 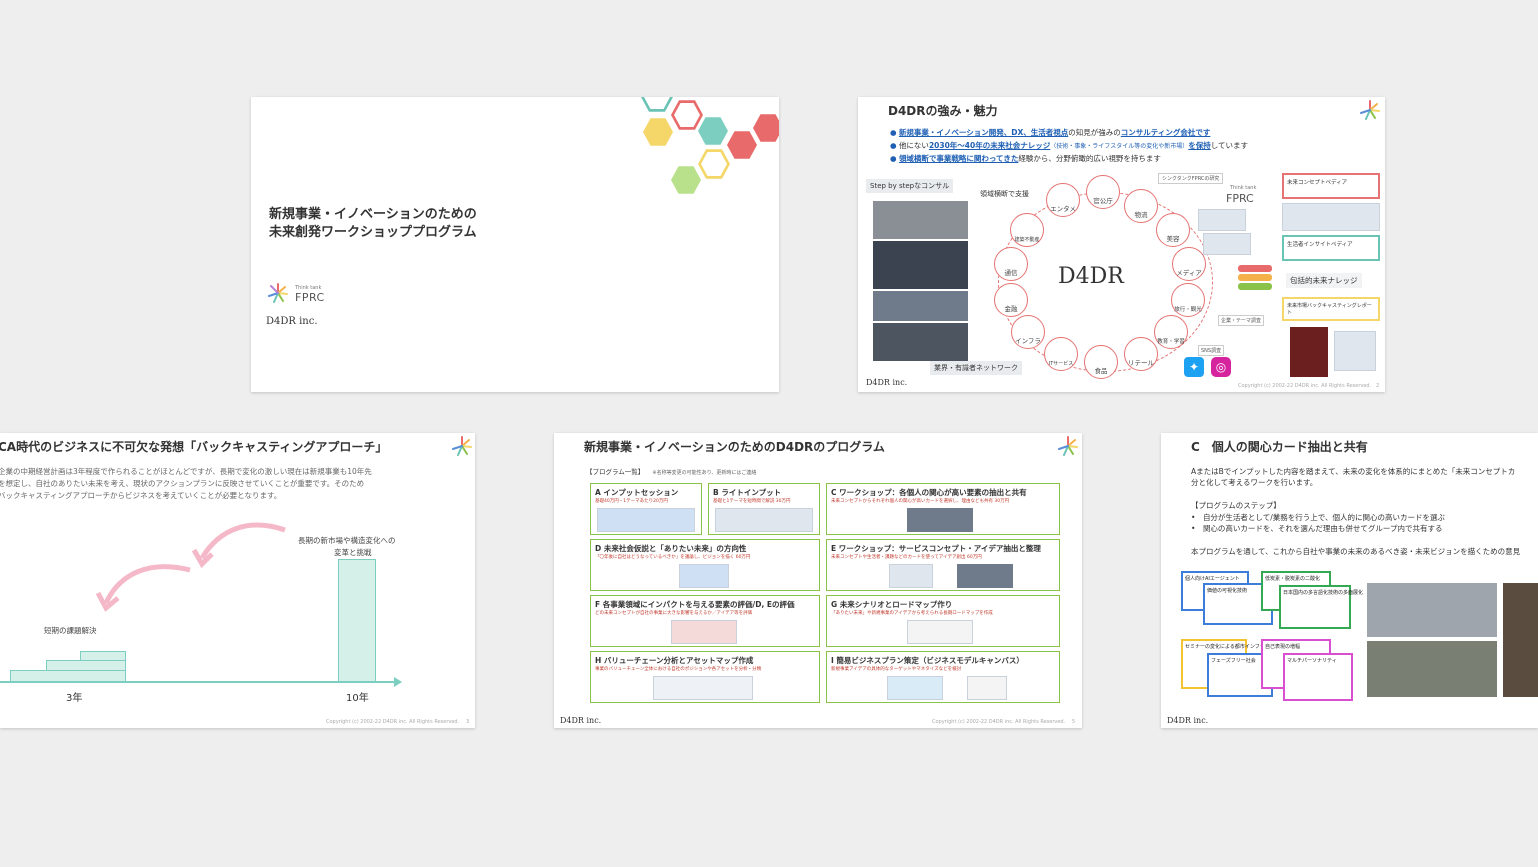 I want to click on think-tank-label: シンクタンクFPRCの研究, so click(x=1191, y=178).